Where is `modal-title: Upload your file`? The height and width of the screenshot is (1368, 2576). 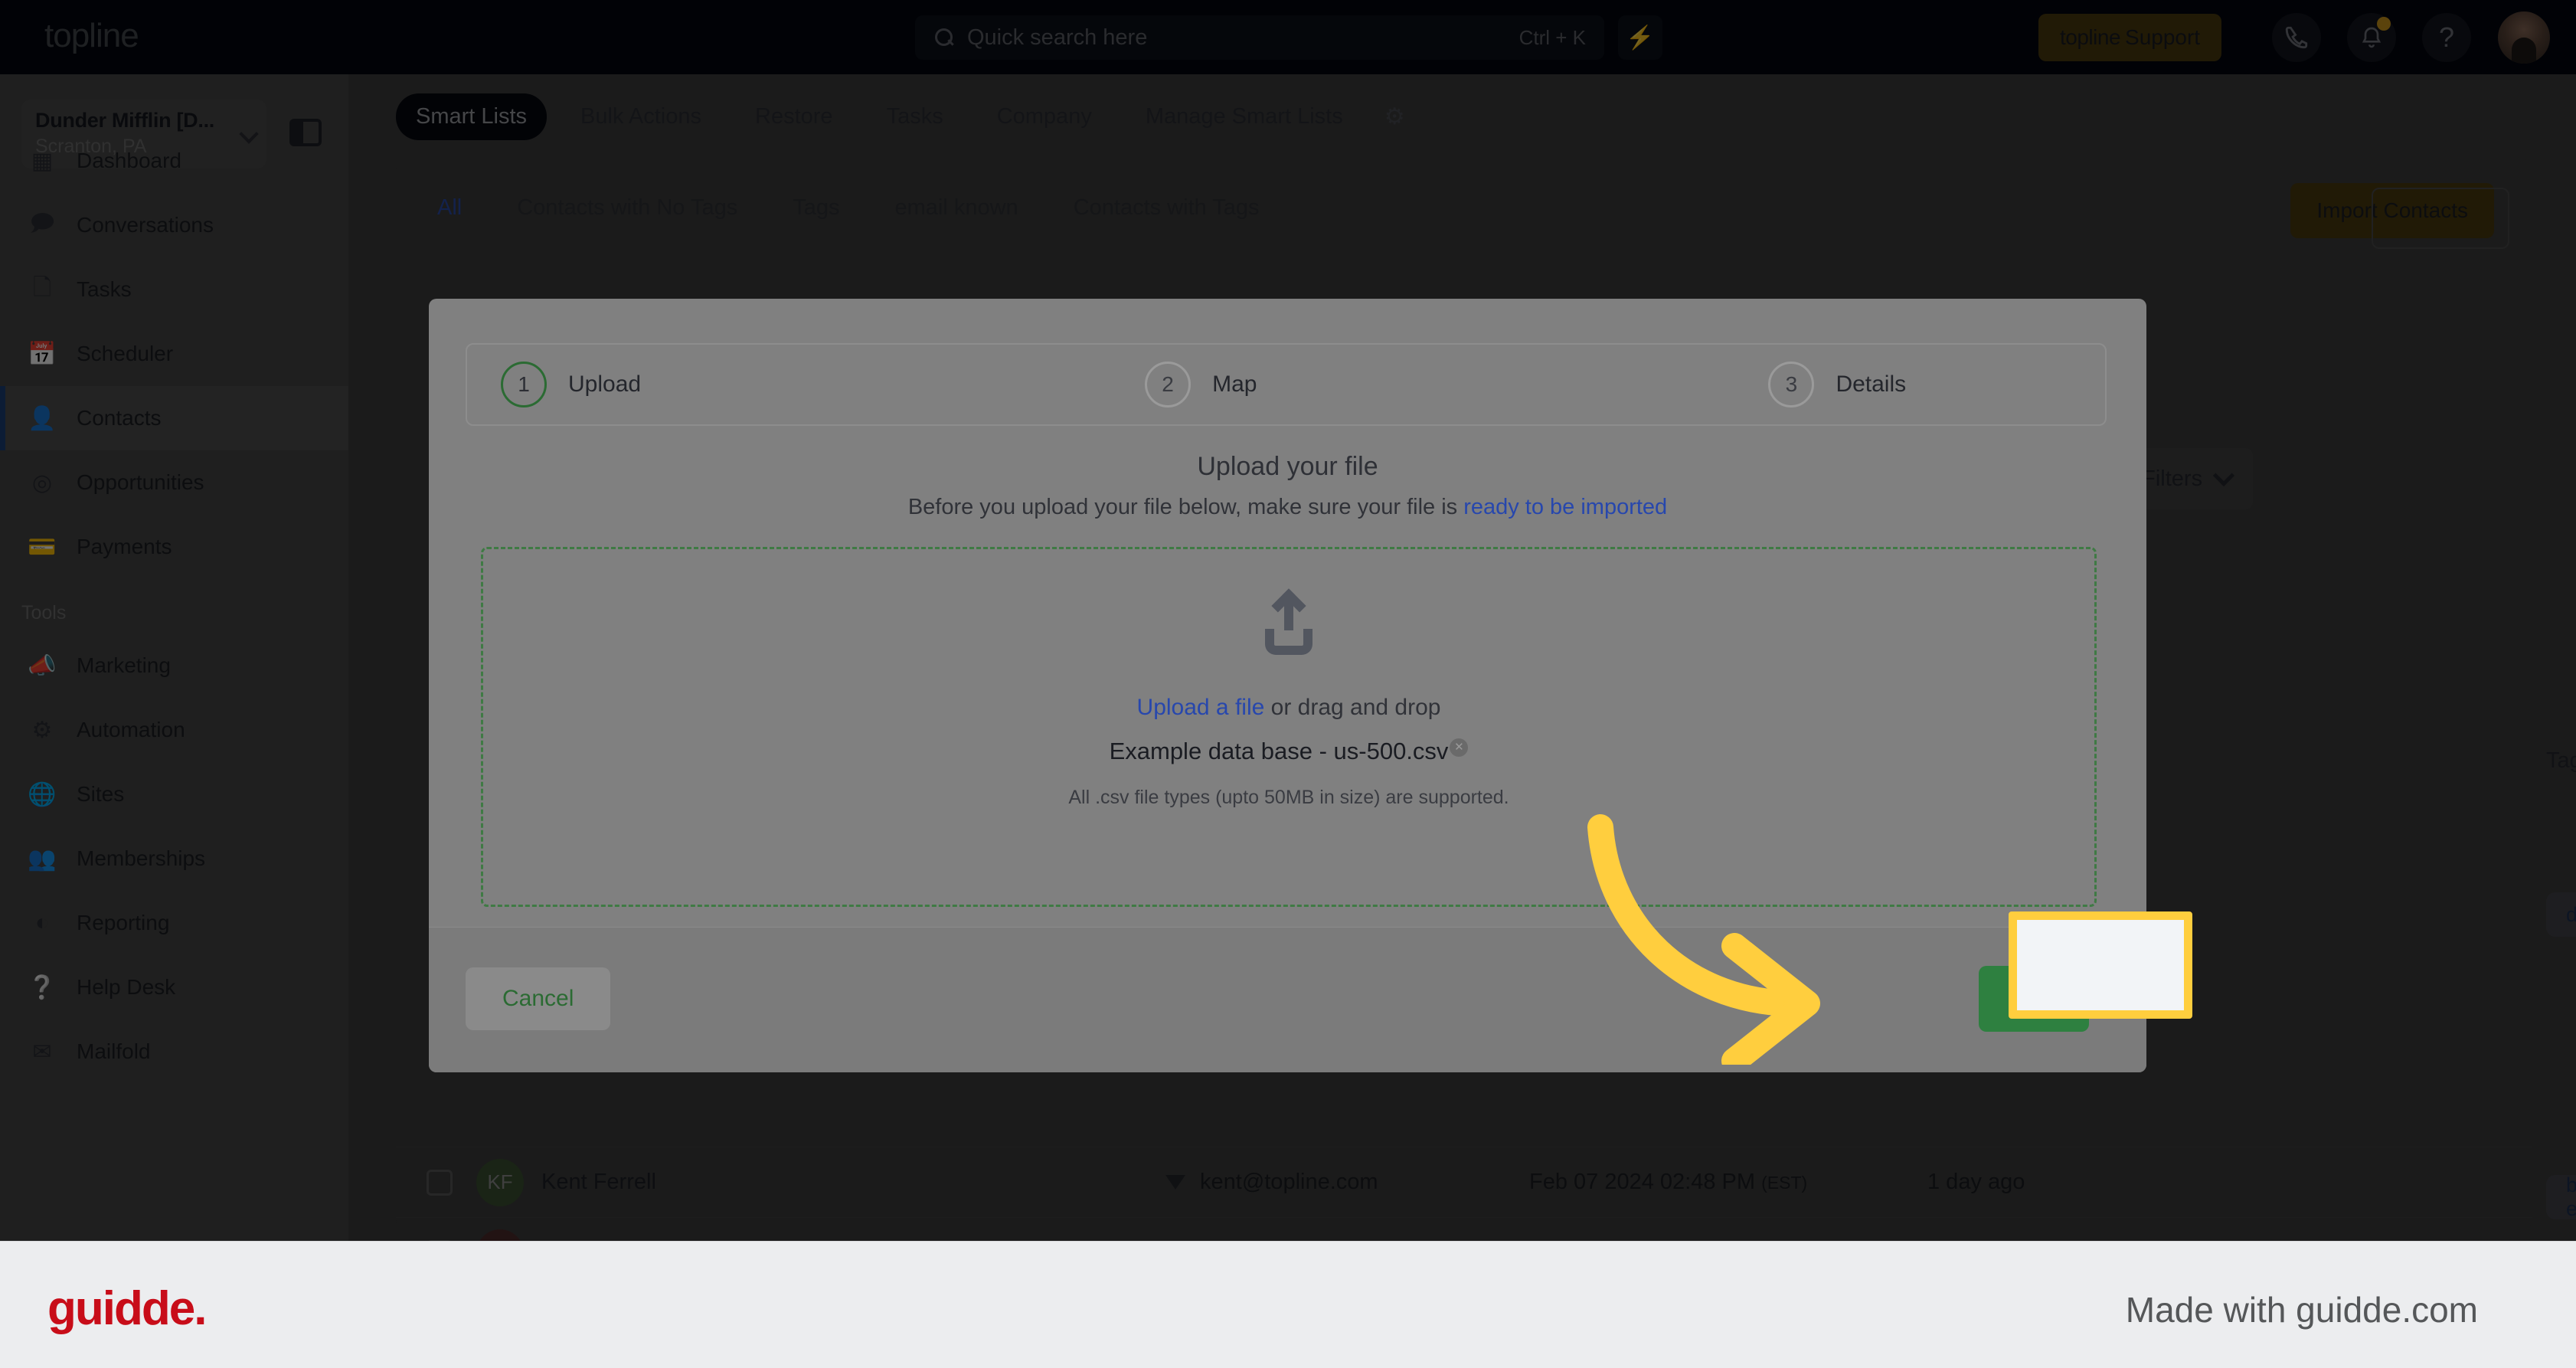
modal-title: Upload your file is located at coordinates (1287, 466).